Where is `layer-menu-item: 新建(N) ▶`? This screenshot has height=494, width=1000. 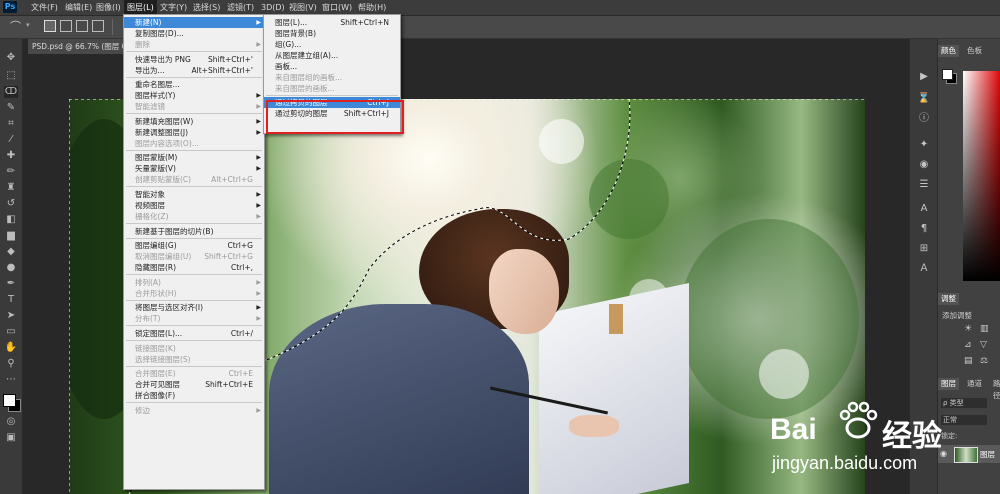 layer-menu-item: 新建(N) ▶ is located at coordinates (194, 22).